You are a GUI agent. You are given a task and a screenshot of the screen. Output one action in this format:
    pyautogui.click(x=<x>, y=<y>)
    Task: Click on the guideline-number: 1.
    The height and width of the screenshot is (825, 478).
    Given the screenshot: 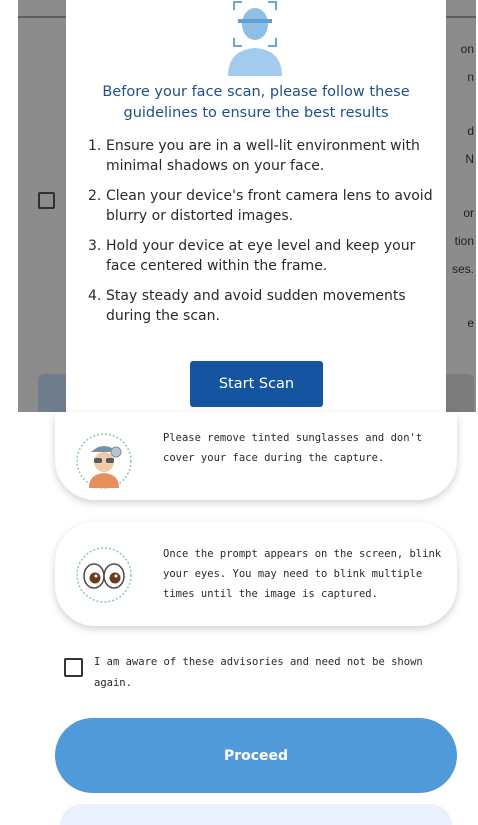 What is the action you would take?
    pyautogui.click(x=95, y=146)
    